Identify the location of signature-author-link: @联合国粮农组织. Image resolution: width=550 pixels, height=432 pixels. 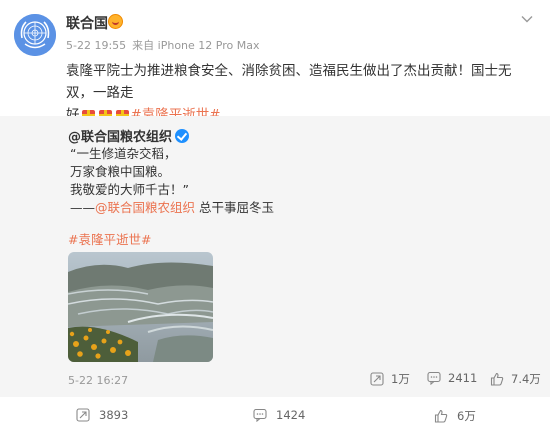
(145, 207).